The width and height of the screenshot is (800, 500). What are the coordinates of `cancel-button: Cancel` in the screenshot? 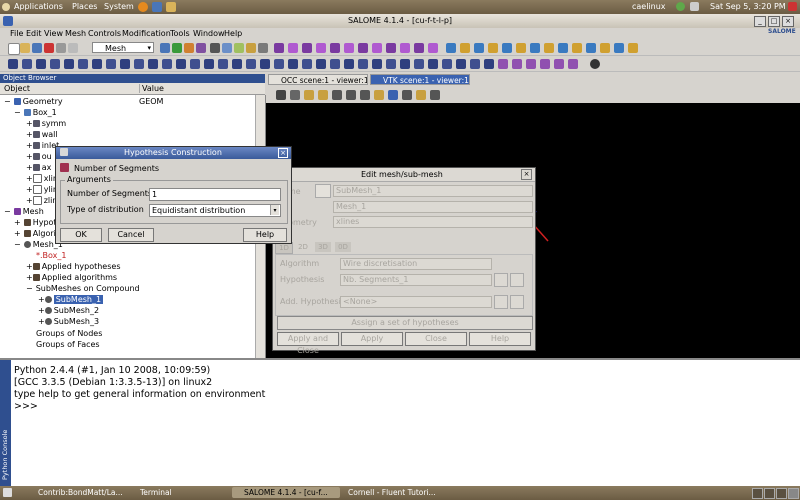 It's located at (131, 235).